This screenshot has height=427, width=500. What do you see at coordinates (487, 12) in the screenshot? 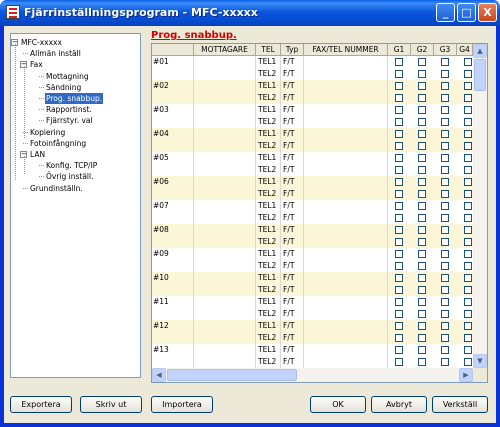
I see `close-button: X` at bounding box center [487, 12].